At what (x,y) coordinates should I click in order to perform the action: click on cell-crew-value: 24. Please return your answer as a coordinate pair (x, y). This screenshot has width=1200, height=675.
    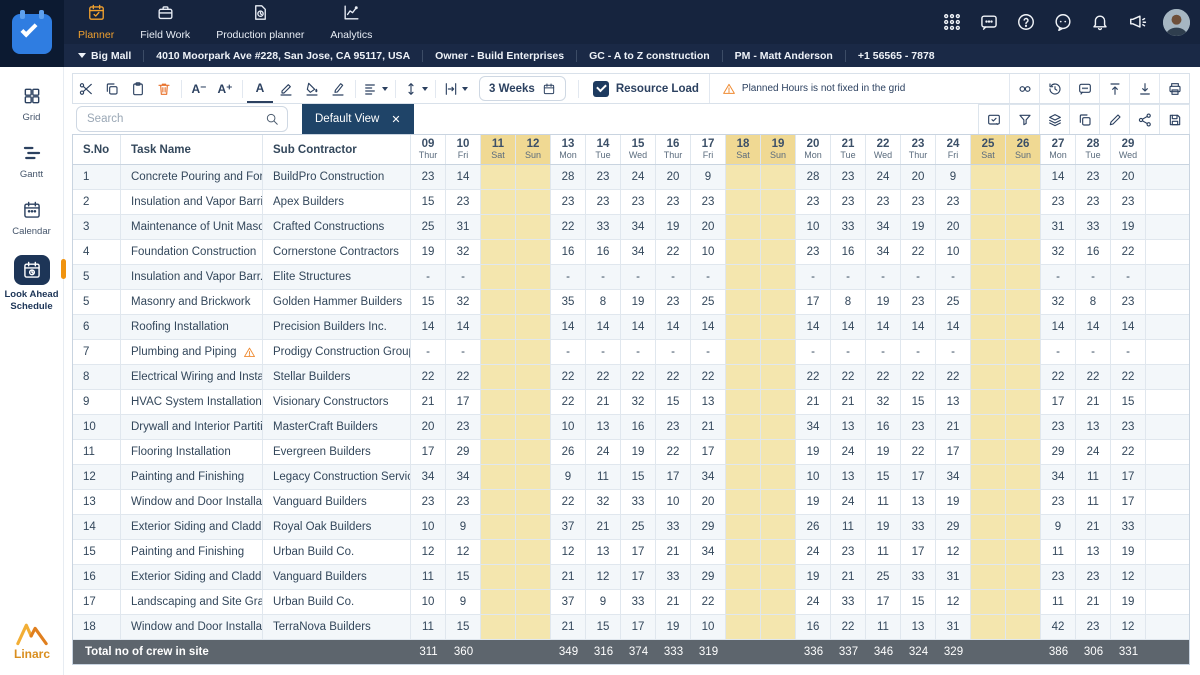
    Looking at the image, I should click on (848, 502).